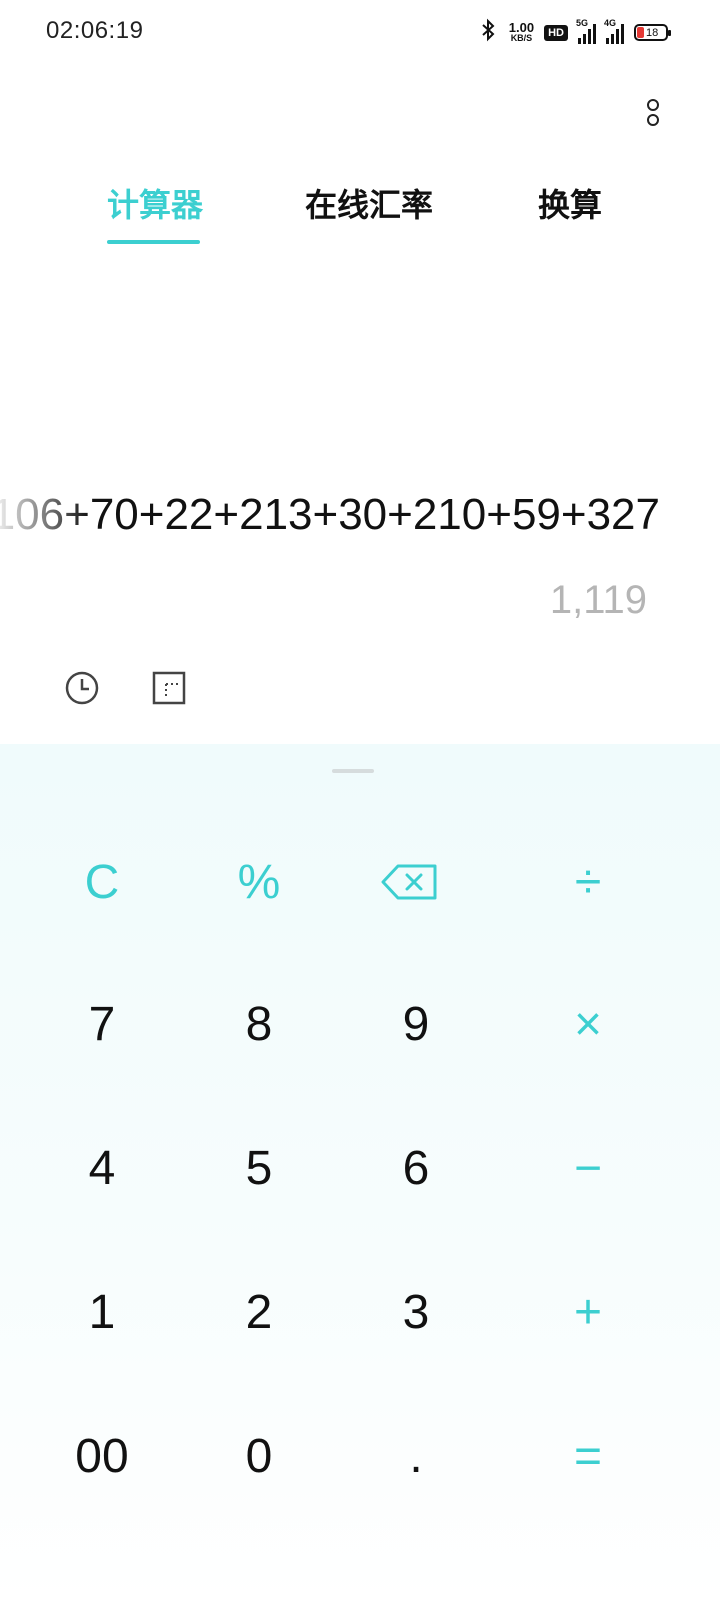 This screenshot has width=720, height=1600. I want to click on double-zero-button: 00, so click(102, 1456).